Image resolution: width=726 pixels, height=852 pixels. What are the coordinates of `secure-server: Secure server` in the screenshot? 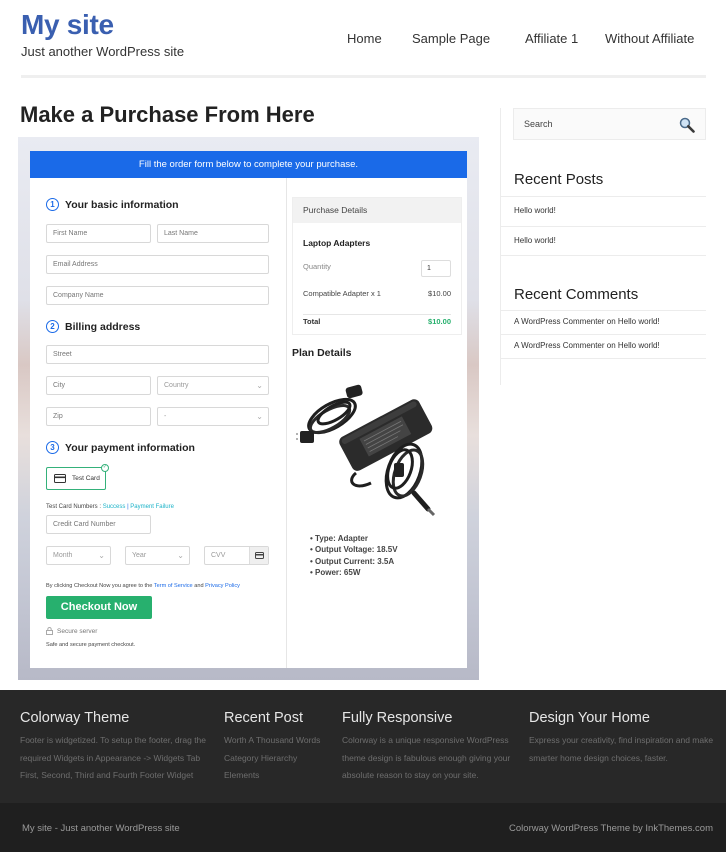 It's located at (71, 631).